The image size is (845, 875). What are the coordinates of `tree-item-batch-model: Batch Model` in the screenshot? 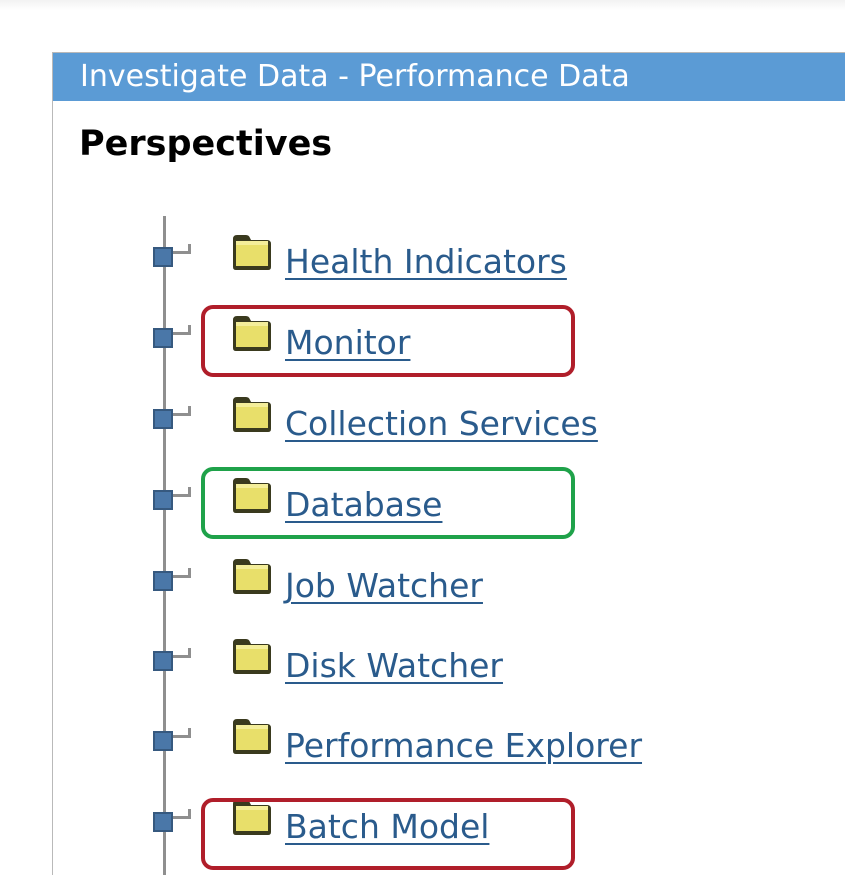 It's located at (449, 825).